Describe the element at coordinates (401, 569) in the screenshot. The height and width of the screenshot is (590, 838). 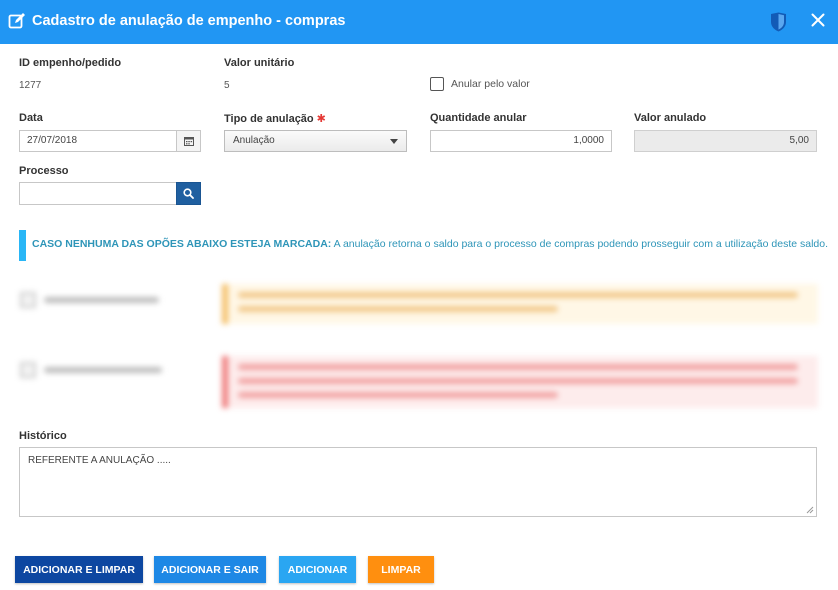
I see `limpar-button: LIMPAR` at that location.